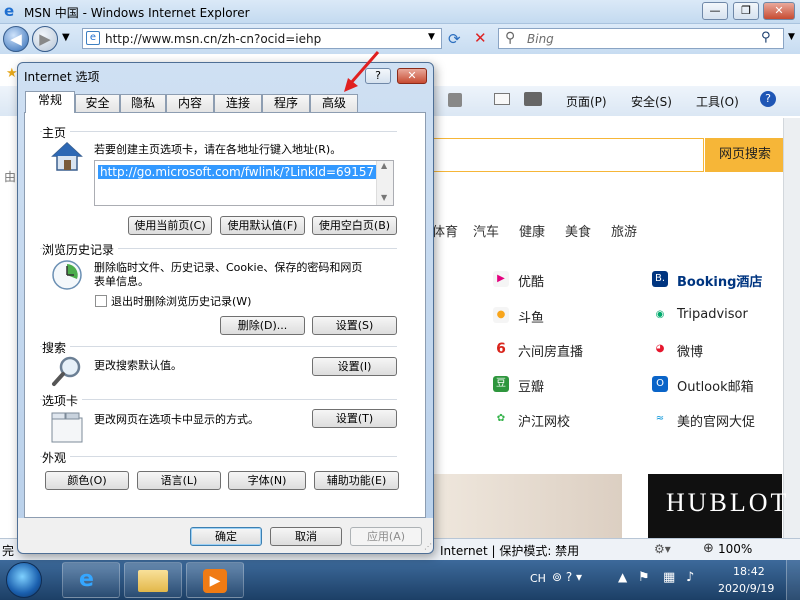 The image size is (800, 600). Describe the element at coordinates (445, 230) in the screenshot. I see `category-sports: 体育` at that location.